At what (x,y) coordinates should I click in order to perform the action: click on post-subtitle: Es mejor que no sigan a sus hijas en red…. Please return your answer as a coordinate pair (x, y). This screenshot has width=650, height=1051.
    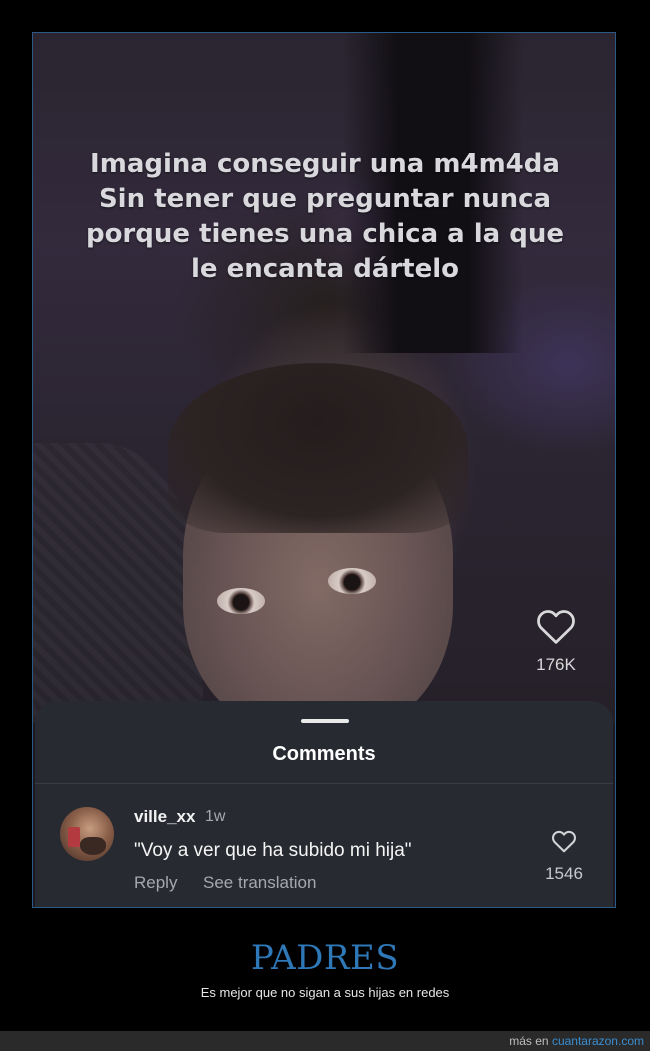
    Looking at the image, I should click on (325, 992).